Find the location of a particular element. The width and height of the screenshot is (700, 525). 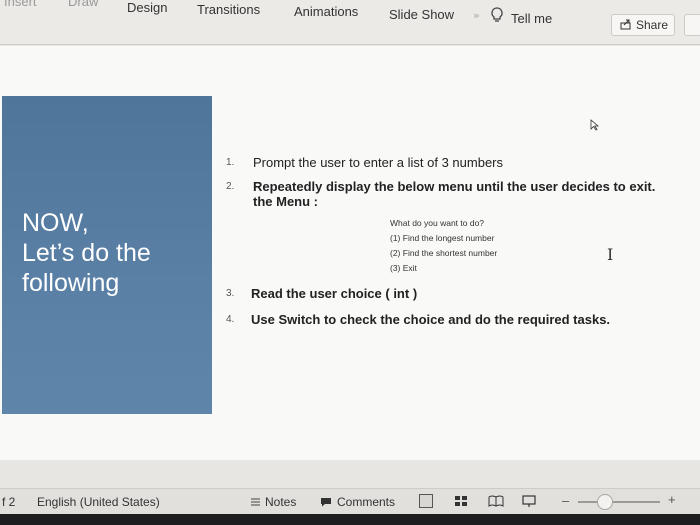

menu-line: (3) Exit is located at coordinates (403, 268).